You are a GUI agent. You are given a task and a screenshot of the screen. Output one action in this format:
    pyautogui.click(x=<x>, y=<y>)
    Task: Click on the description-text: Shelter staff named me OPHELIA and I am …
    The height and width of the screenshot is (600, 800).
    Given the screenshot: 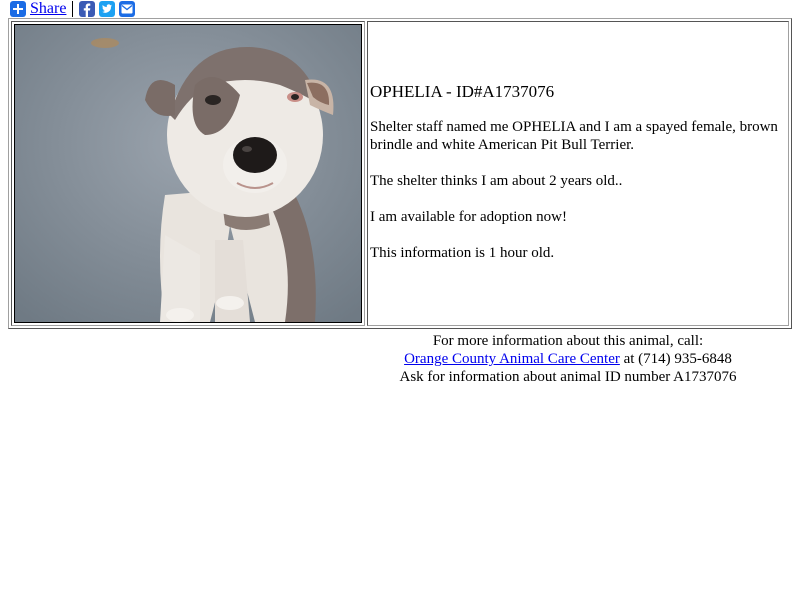 What is the action you would take?
    pyautogui.click(x=574, y=136)
    